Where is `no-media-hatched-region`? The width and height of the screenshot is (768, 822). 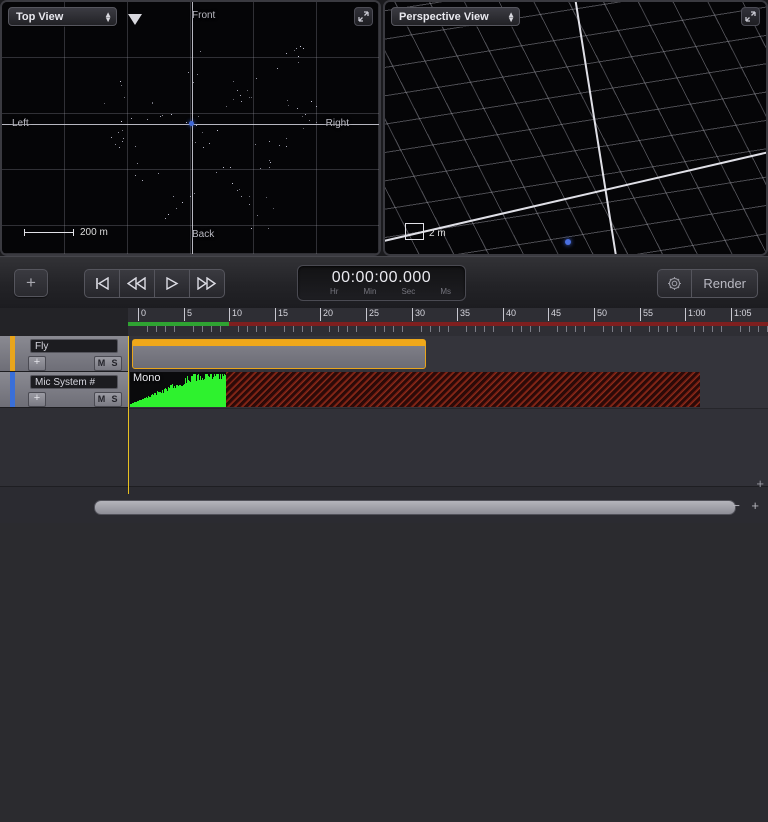 no-media-hatched-region is located at coordinates (463, 389).